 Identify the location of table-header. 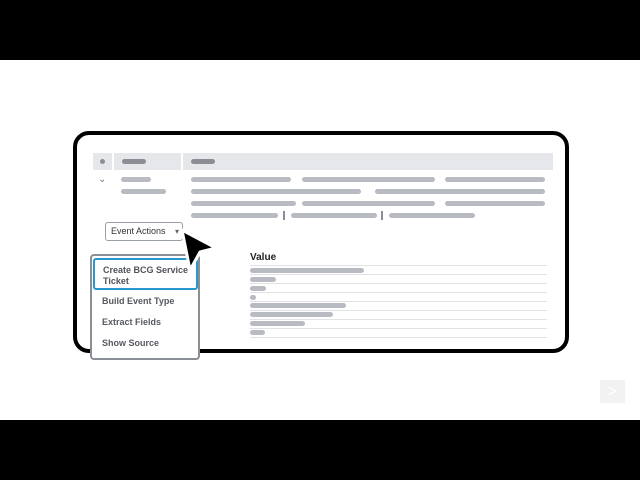
(323, 161).